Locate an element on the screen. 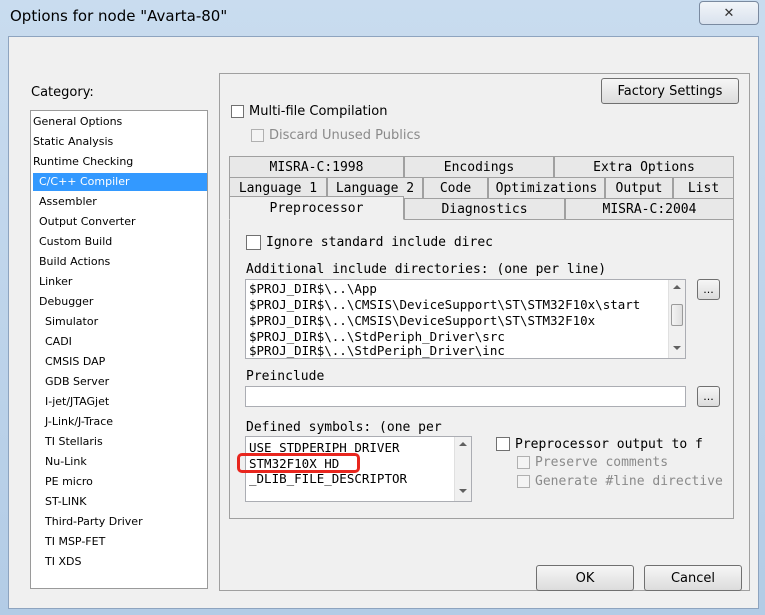 The height and width of the screenshot is (615, 765). ignore-standard-include-label: Ignore standard include direc is located at coordinates (379, 242).